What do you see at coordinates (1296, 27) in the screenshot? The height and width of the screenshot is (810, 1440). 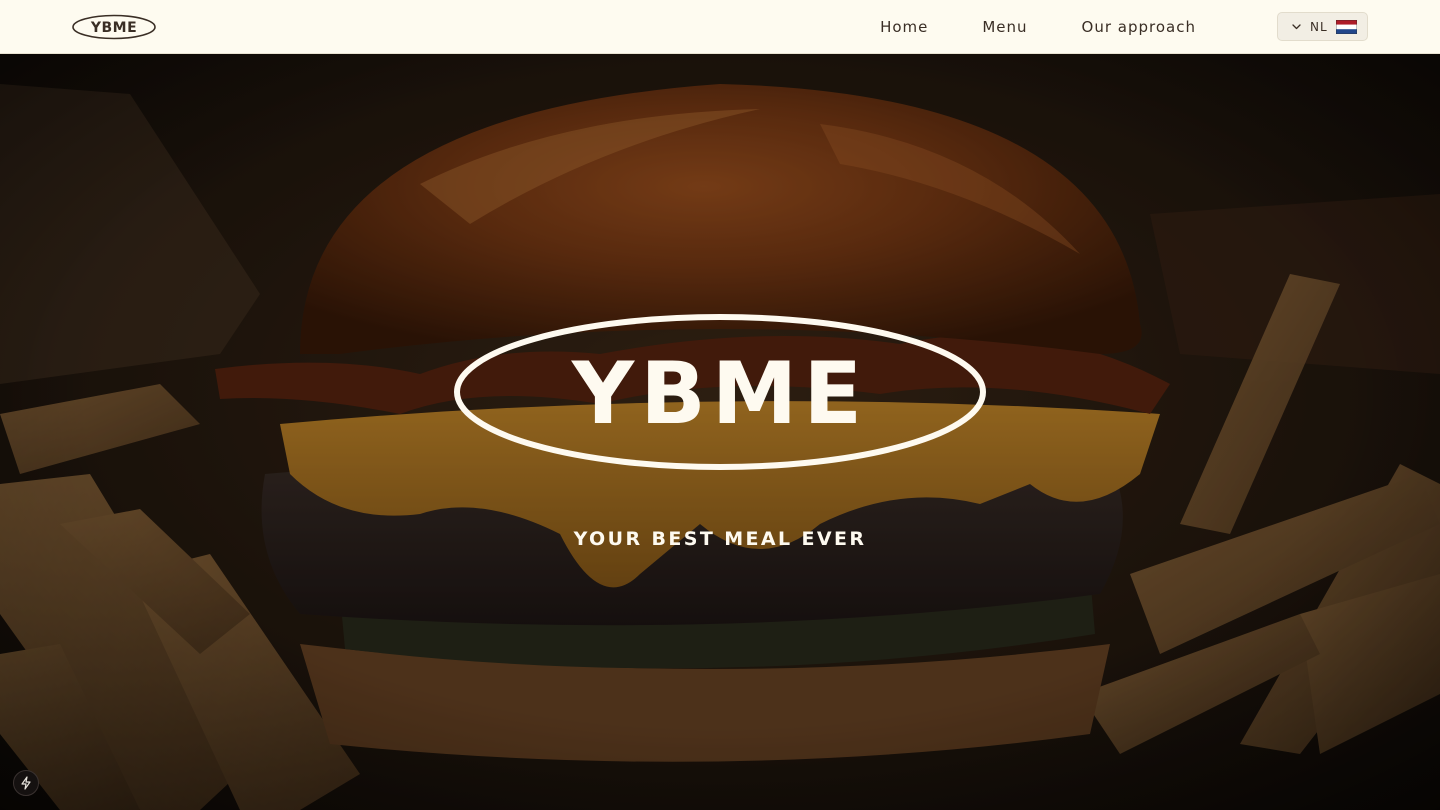 I see `chevron-down-icon` at bounding box center [1296, 27].